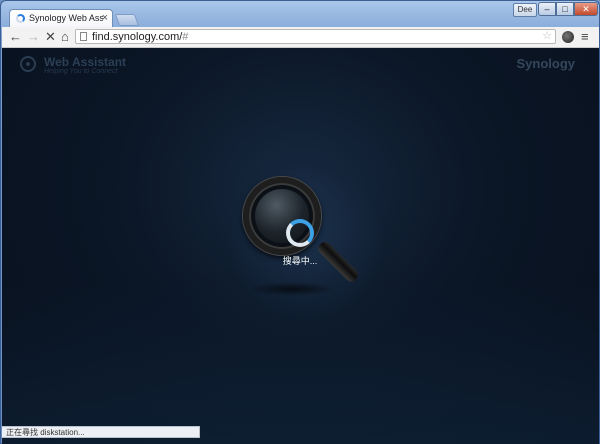  I want to click on tab-strip: Synology Web Assistant × Dee – □ ✕, so click(300, 14).